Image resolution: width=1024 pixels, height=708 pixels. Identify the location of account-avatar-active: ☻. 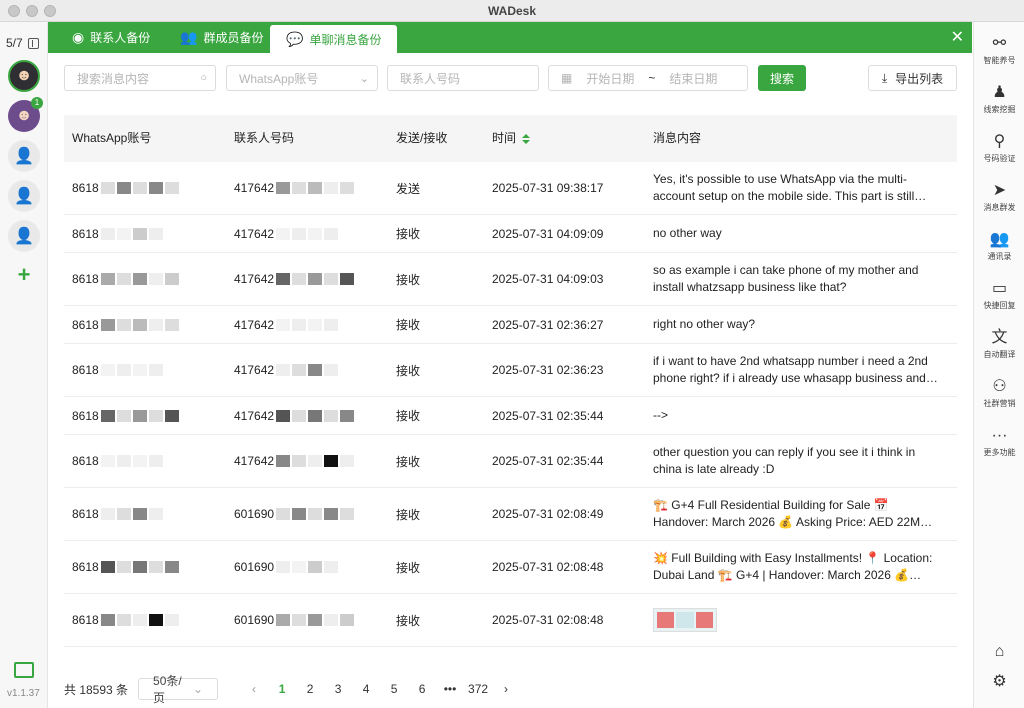
(24, 76).